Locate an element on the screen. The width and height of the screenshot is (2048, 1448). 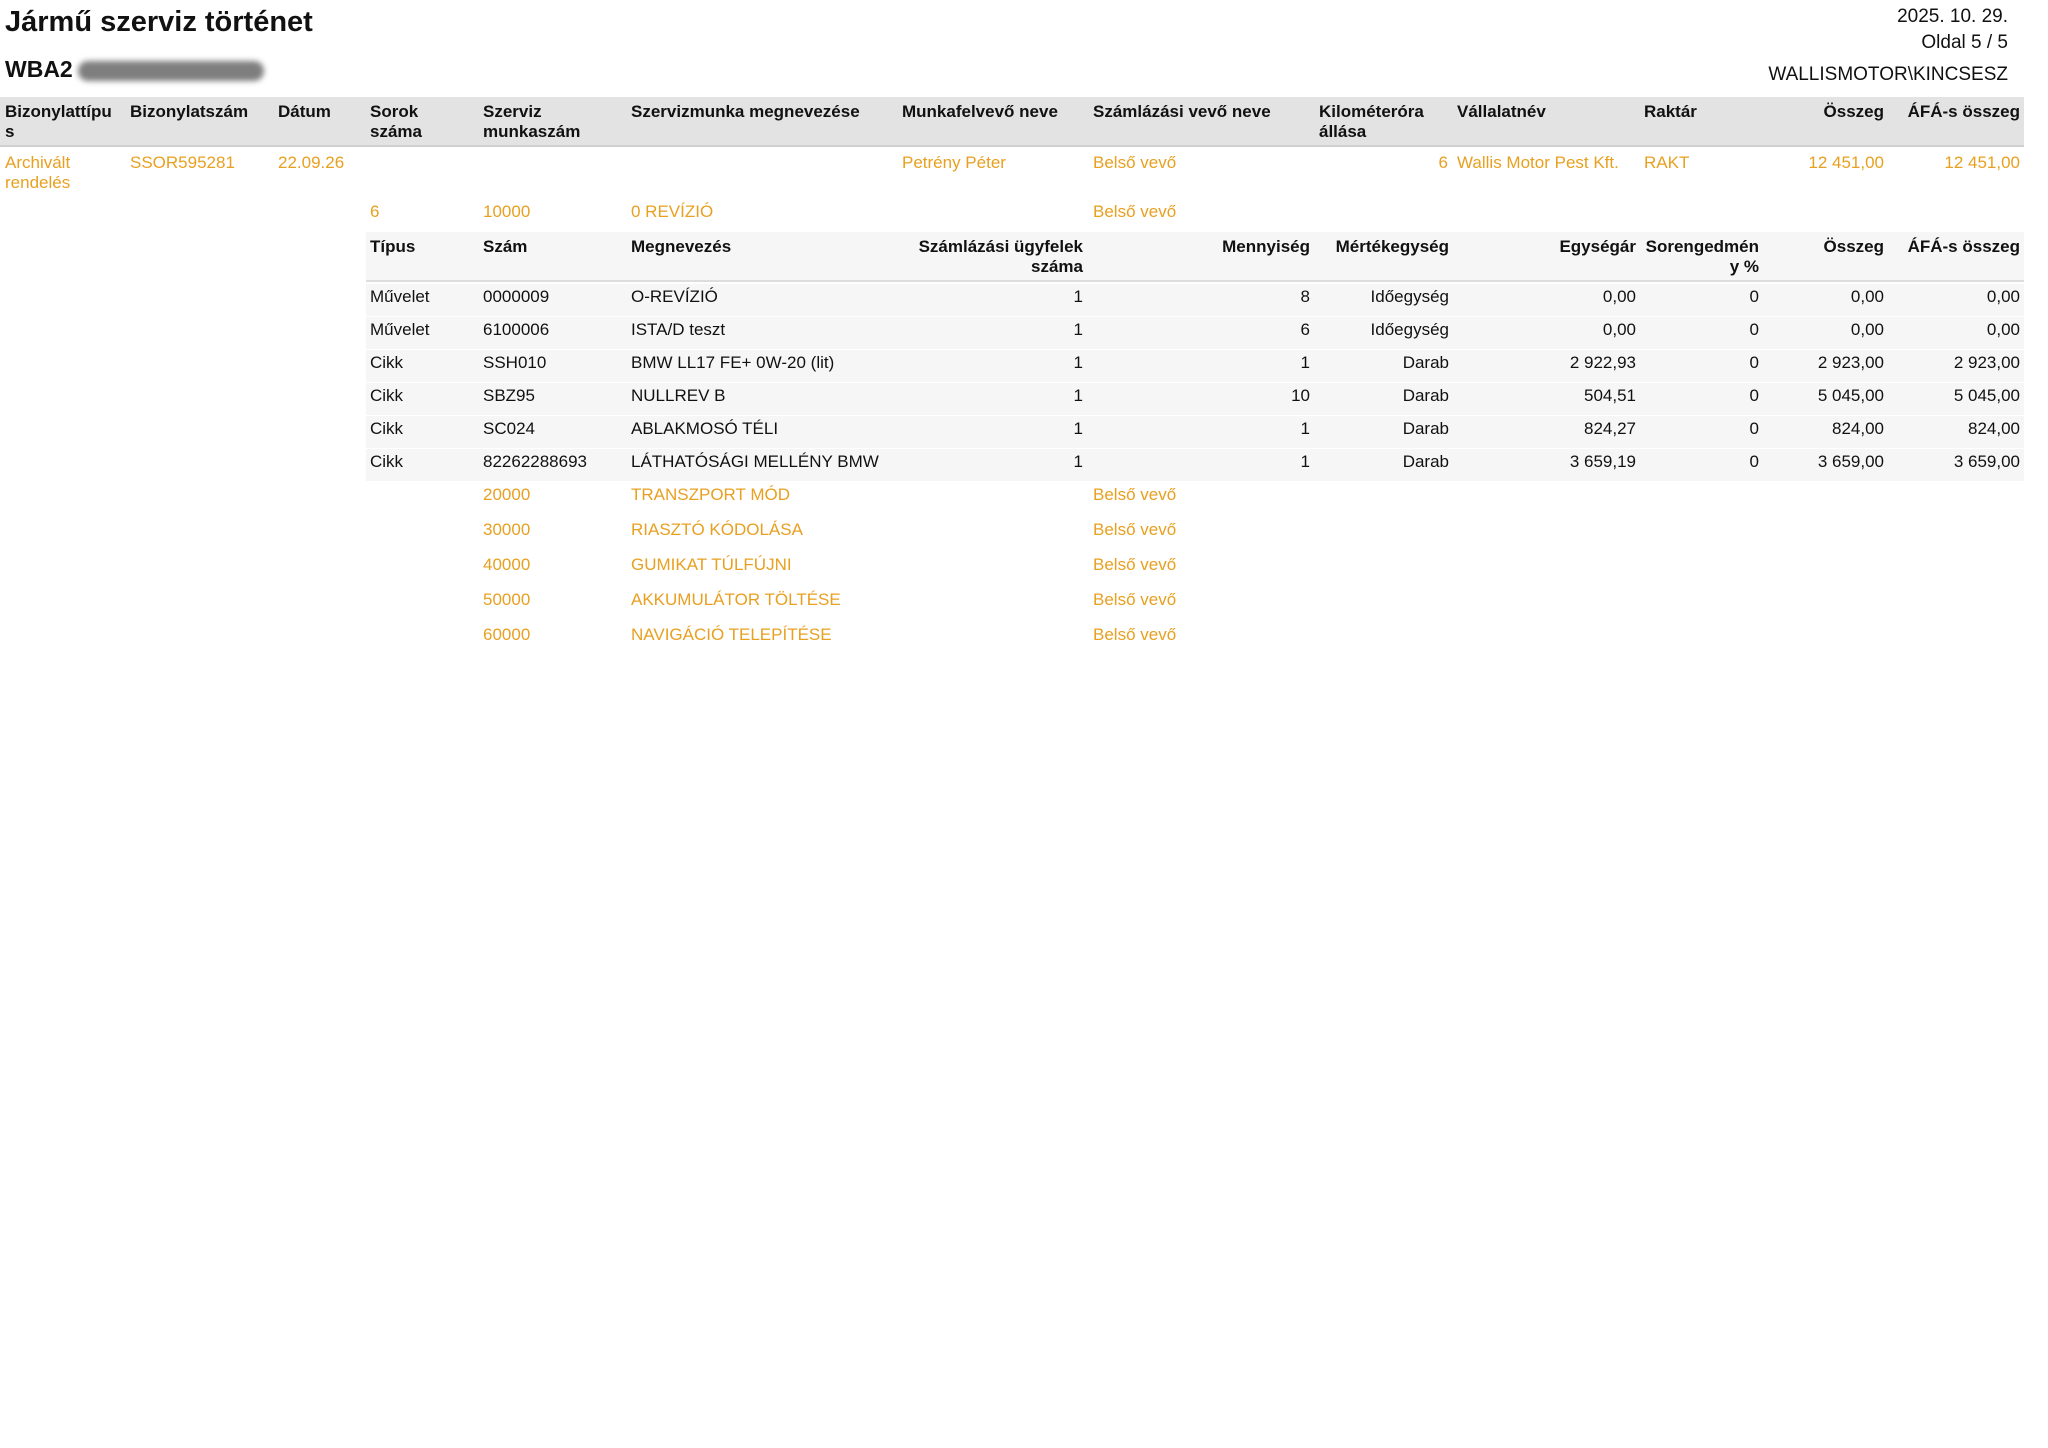
item-name: ISTA/D teszt is located at coordinates (678, 329).